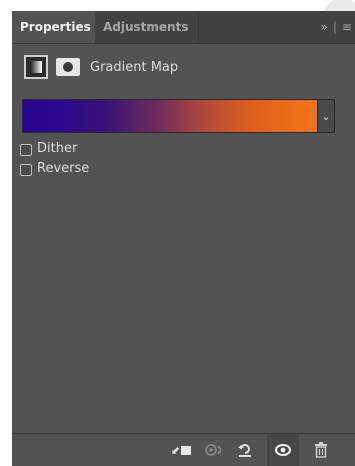 The width and height of the screenshot is (355, 466). I want to click on panel-tabbar: Properties Adjustments » | ≡, so click(183, 27).